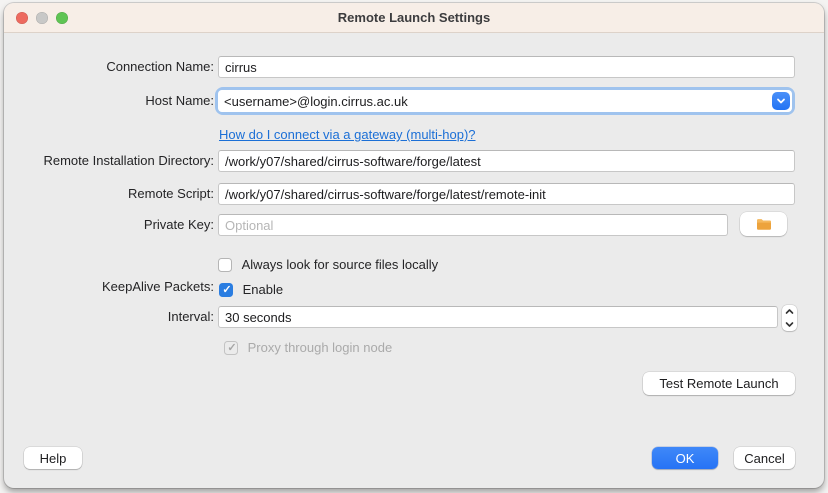 This screenshot has width=828, height=493. I want to click on source-files-checkbox-row: Always look for source files locally, so click(328, 265).